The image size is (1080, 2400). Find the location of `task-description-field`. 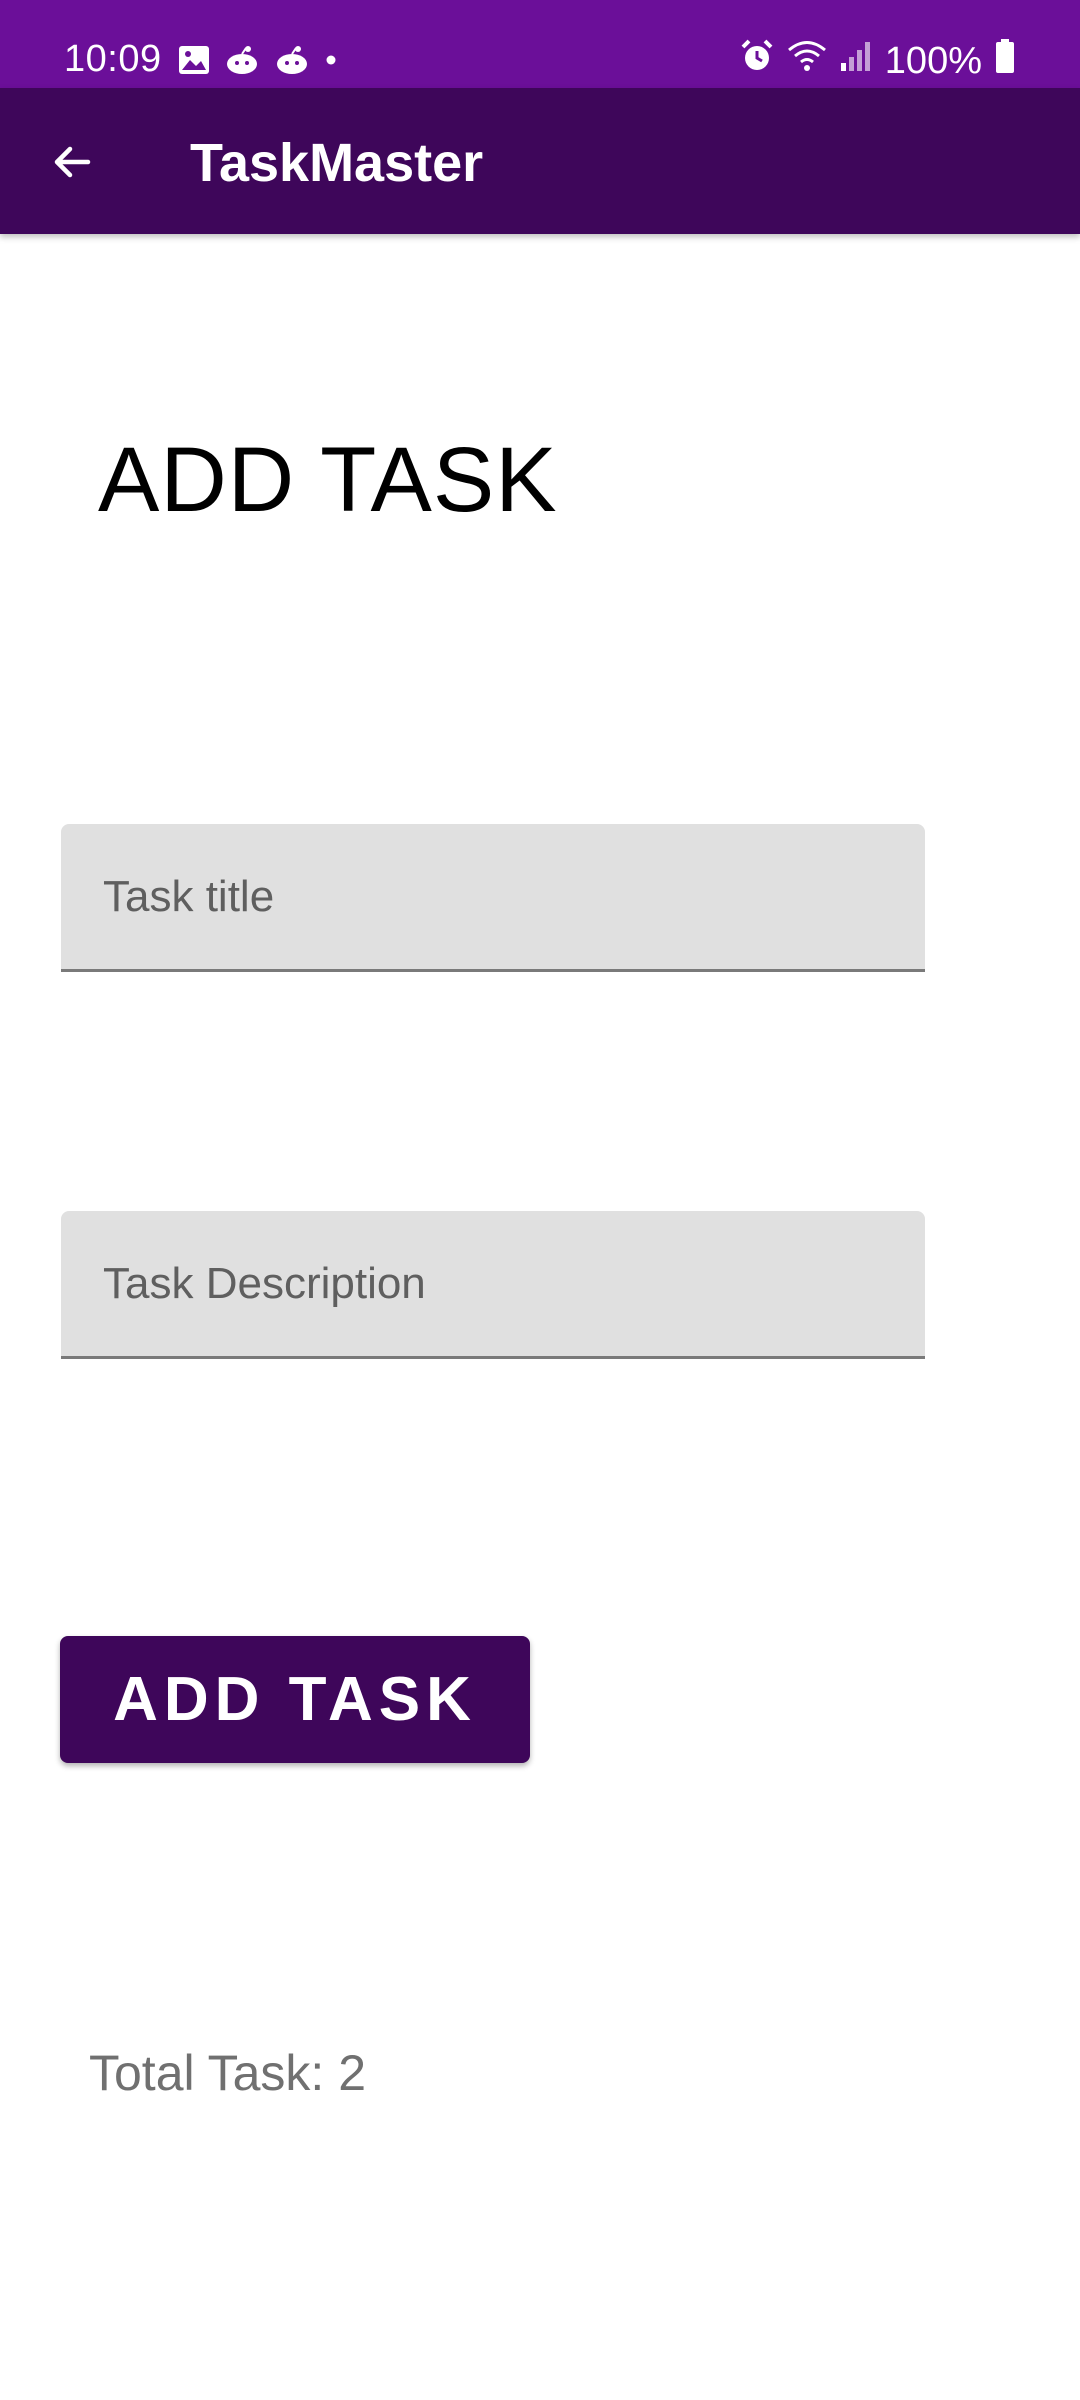

task-description-field is located at coordinates (493, 1285).